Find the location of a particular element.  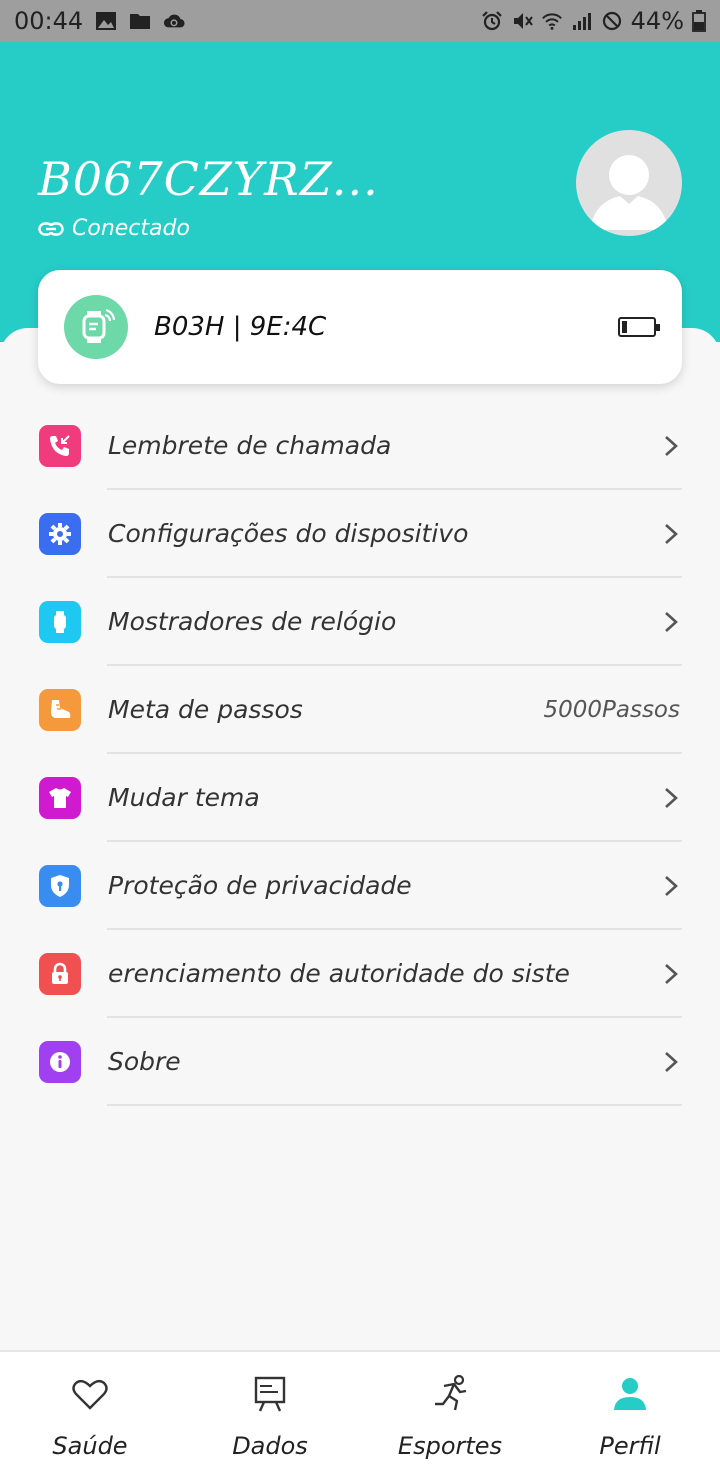

user-silhouette-icon is located at coordinates (629, 192).